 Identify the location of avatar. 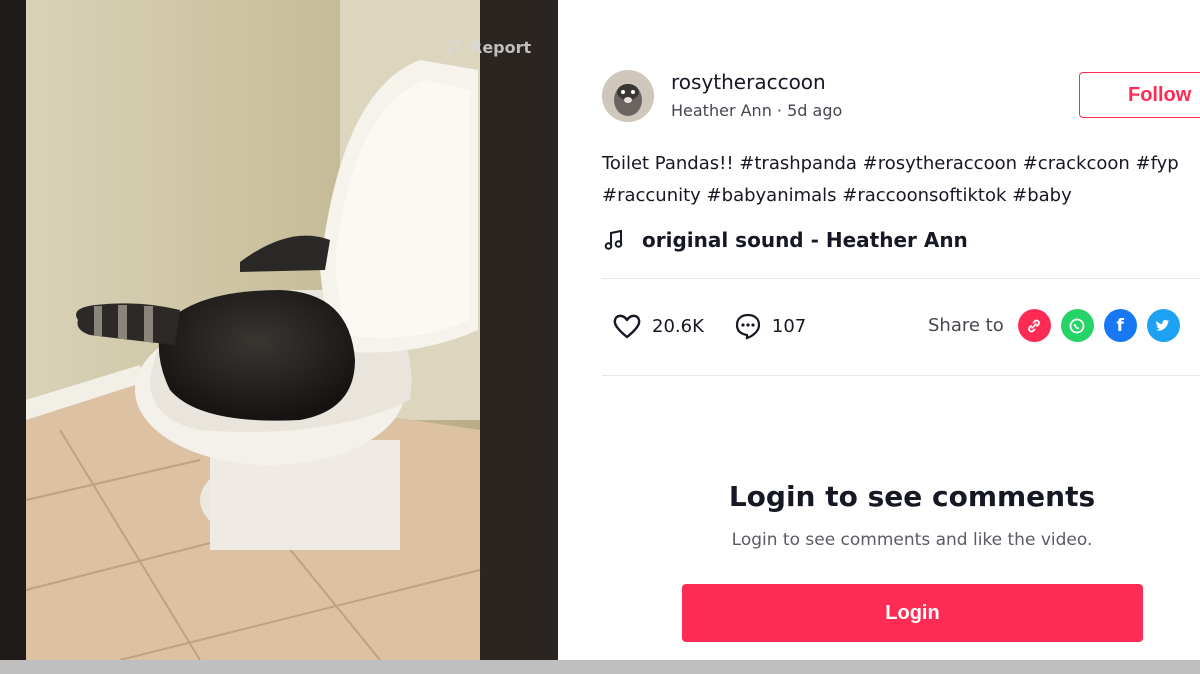
(628, 96).